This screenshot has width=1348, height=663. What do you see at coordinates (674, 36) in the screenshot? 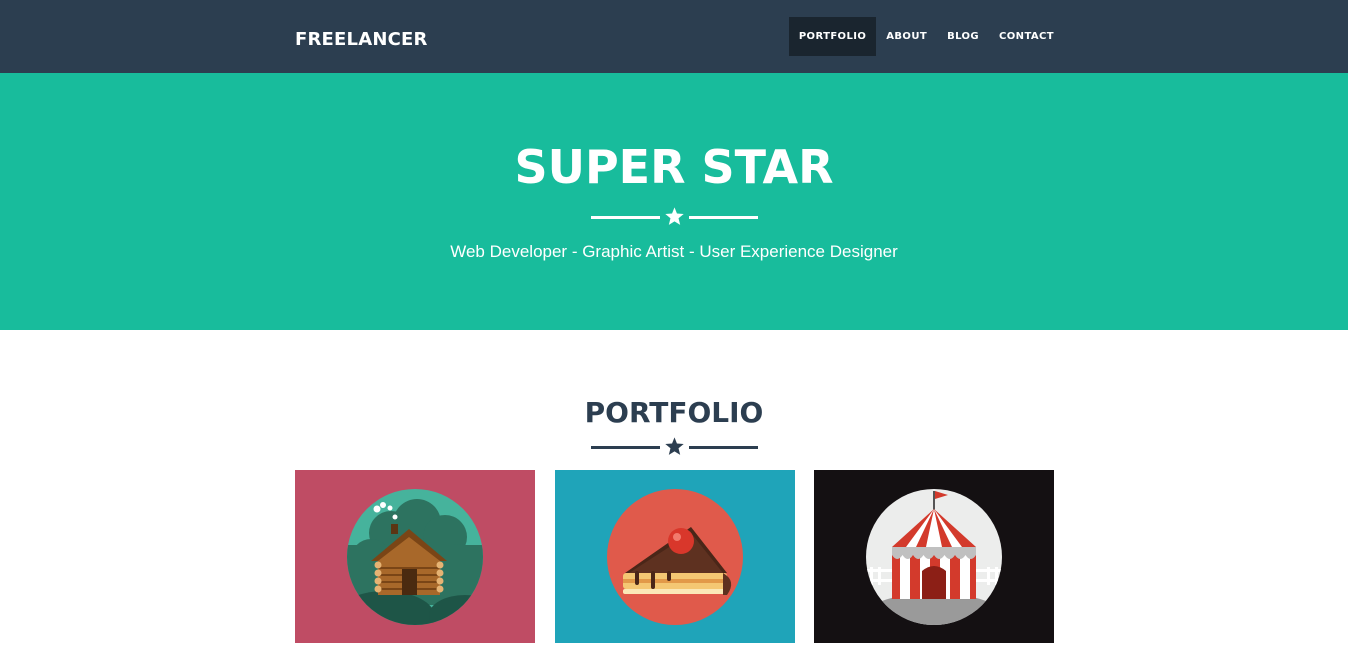
I see `navbar: FREELANCER PORTFOLIO ABOUT BLOG CONTACT` at bounding box center [674, 36].